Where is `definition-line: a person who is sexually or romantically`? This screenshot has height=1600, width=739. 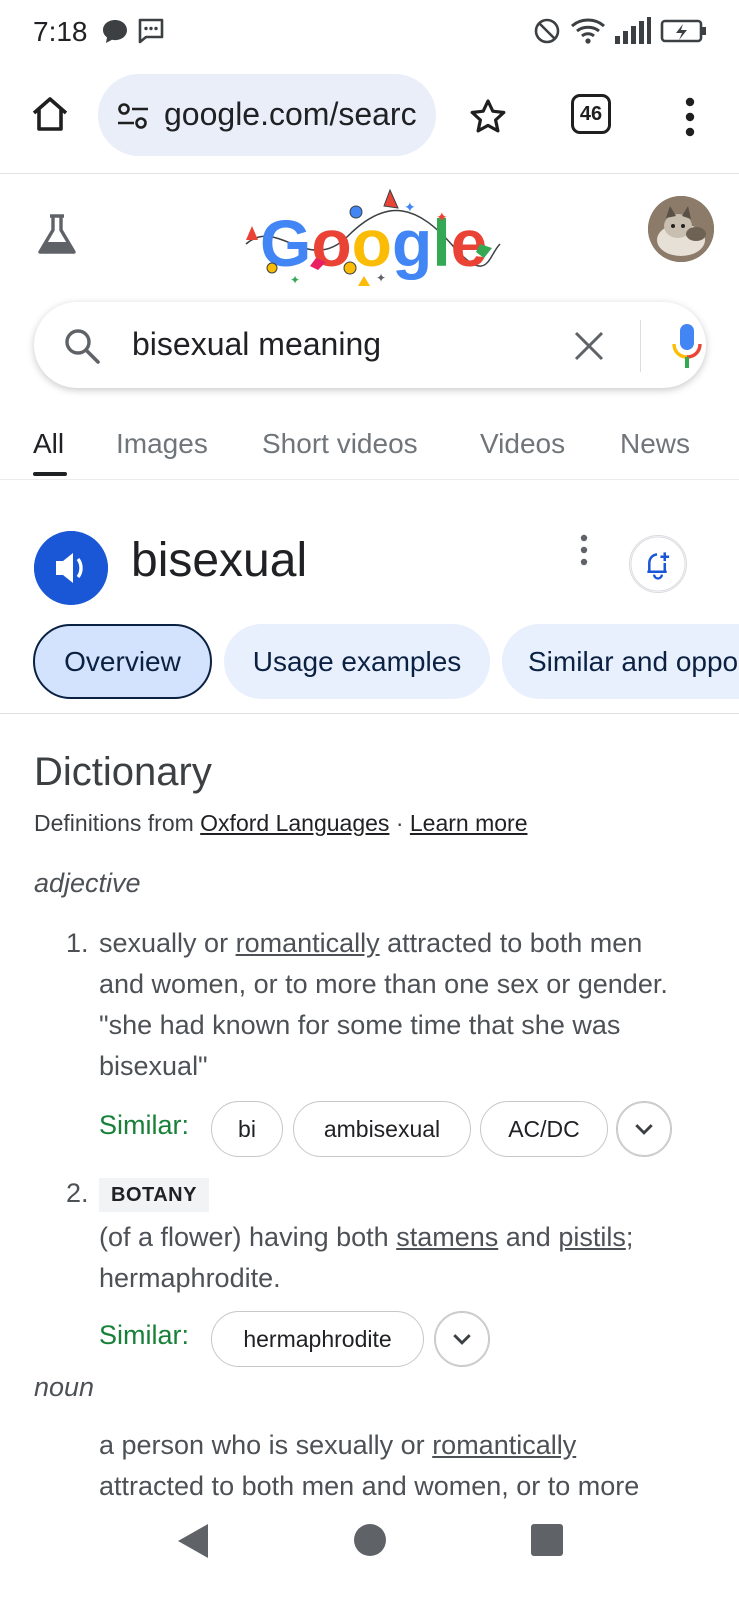 definition-line: a person who is sexually or romantically is located at coordinates (337, 1445).